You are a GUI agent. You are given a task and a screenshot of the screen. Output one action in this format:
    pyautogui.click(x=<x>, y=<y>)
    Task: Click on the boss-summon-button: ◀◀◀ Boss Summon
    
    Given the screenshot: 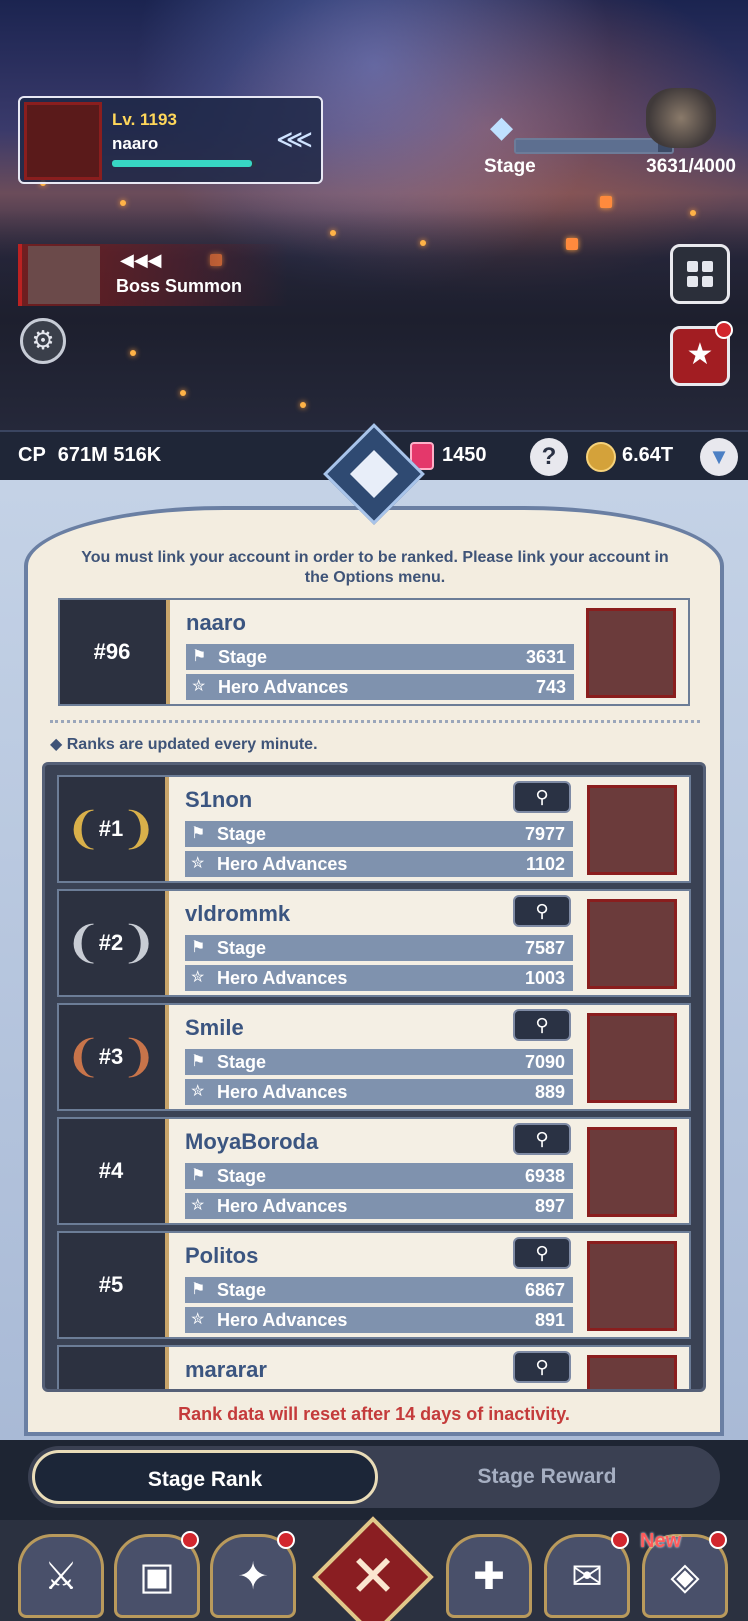 What is the action you would take?
    pyautogui.click(x=153, y=275)
    